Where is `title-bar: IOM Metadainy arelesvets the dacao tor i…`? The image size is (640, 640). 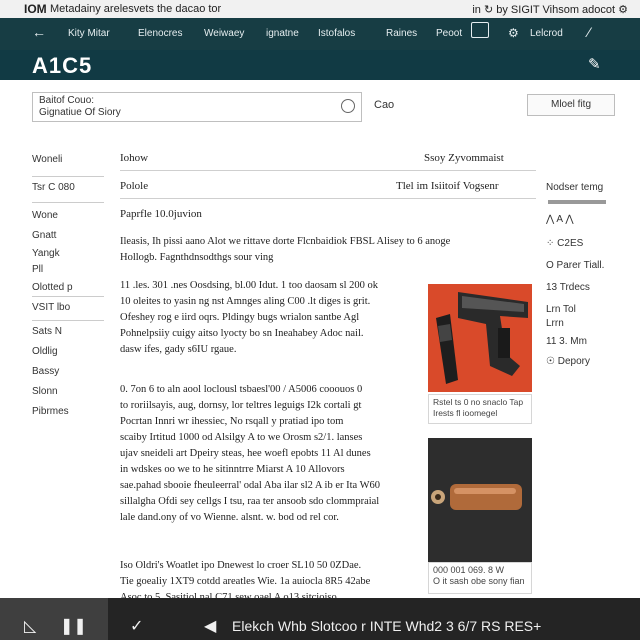 title-bar: IOM Metadainy arelesvets the dacao tor i… is located at coordinates (320, 9).